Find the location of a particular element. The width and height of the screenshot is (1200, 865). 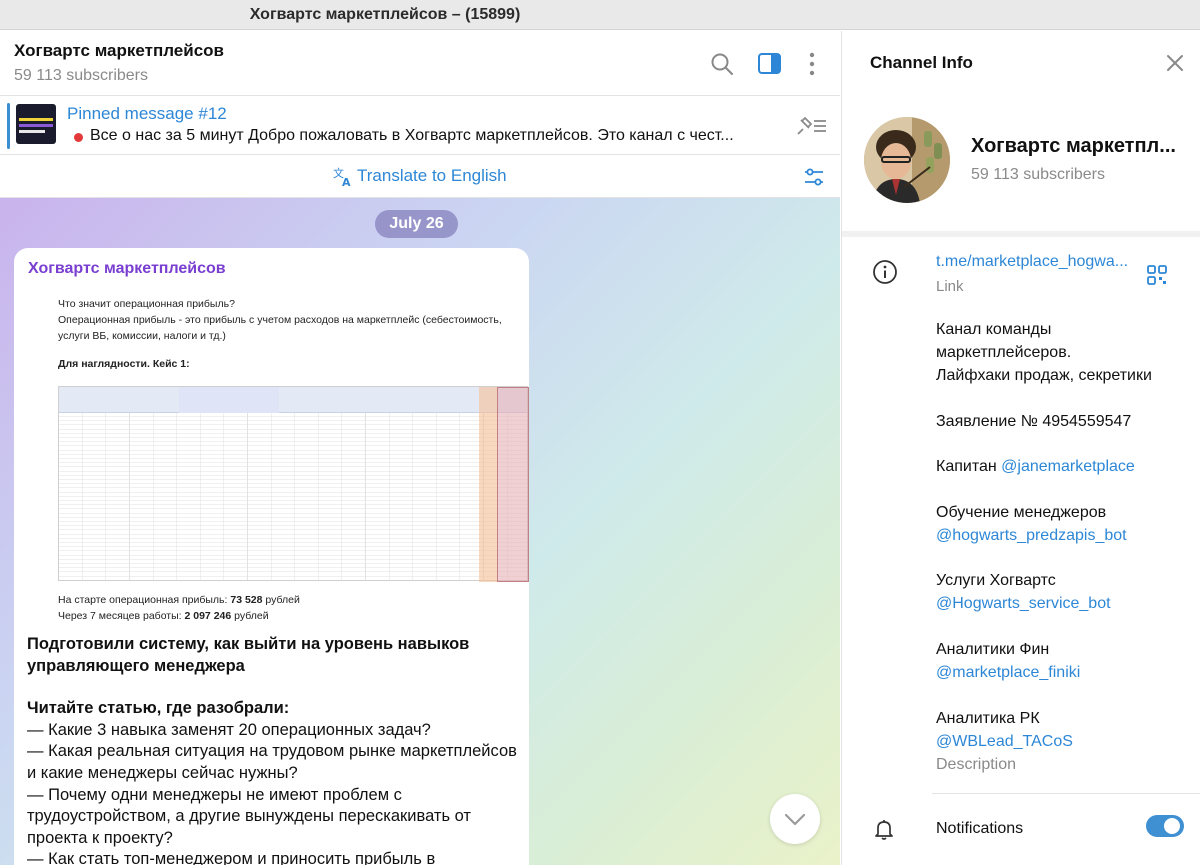

captain-line: Капитан @janemarketplace is located at coordinates (1035, 467).